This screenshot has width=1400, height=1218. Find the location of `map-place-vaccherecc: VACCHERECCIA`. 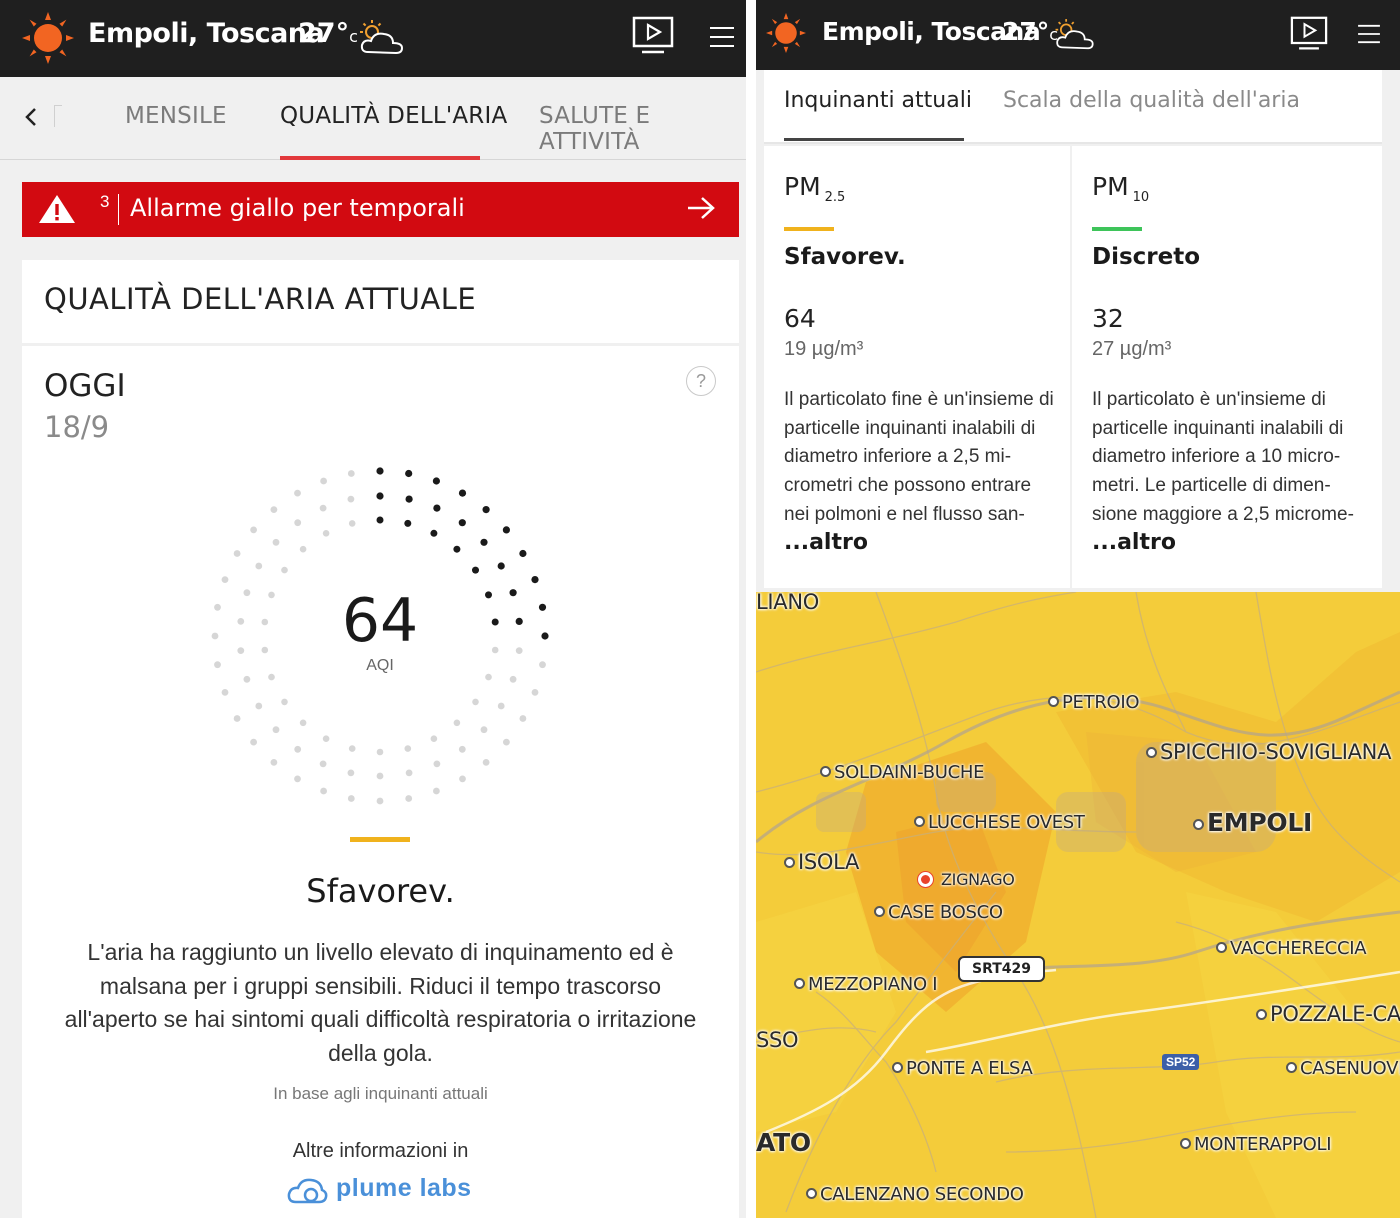

map-place-vaccherecc: VACCHERECCIA is located at coordinates (1291, 948).